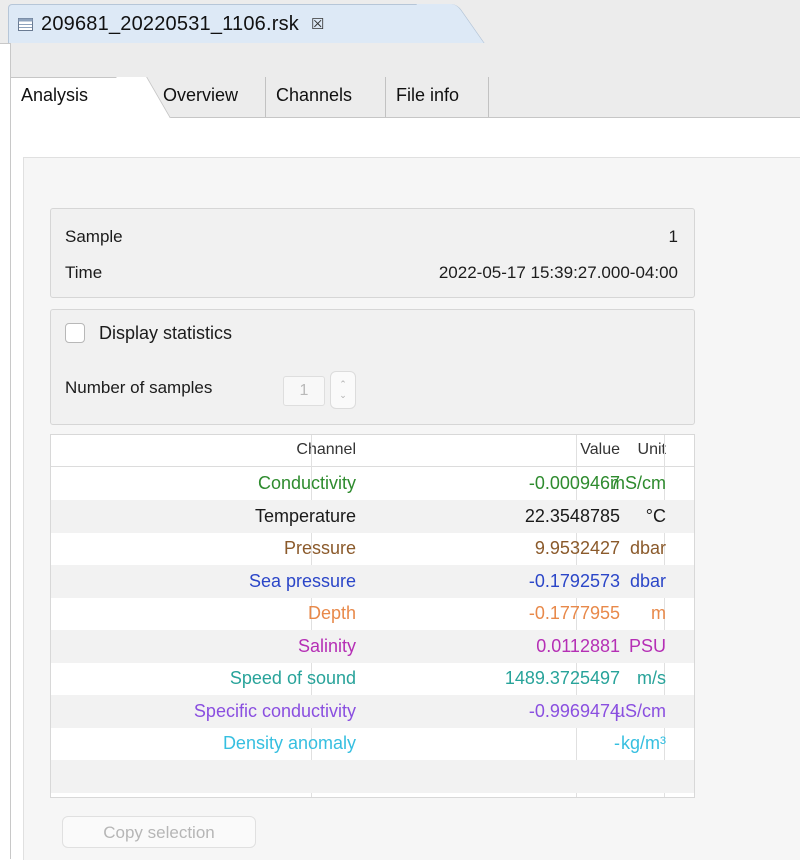 The image size is (800, 860). What do you see at coordinates (10, 451) in the screenshot?
I see `frame-left-border` at bounding box center [10, 451].